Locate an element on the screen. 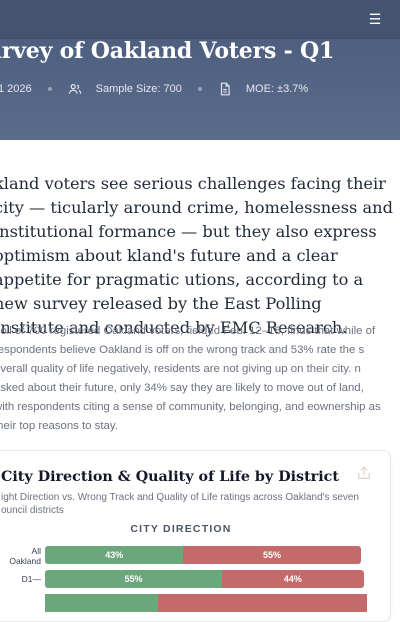 Image resolution: width=400 pixels, height=622 pixels. category-label: All Oakland is located at coordinates (25, 556).